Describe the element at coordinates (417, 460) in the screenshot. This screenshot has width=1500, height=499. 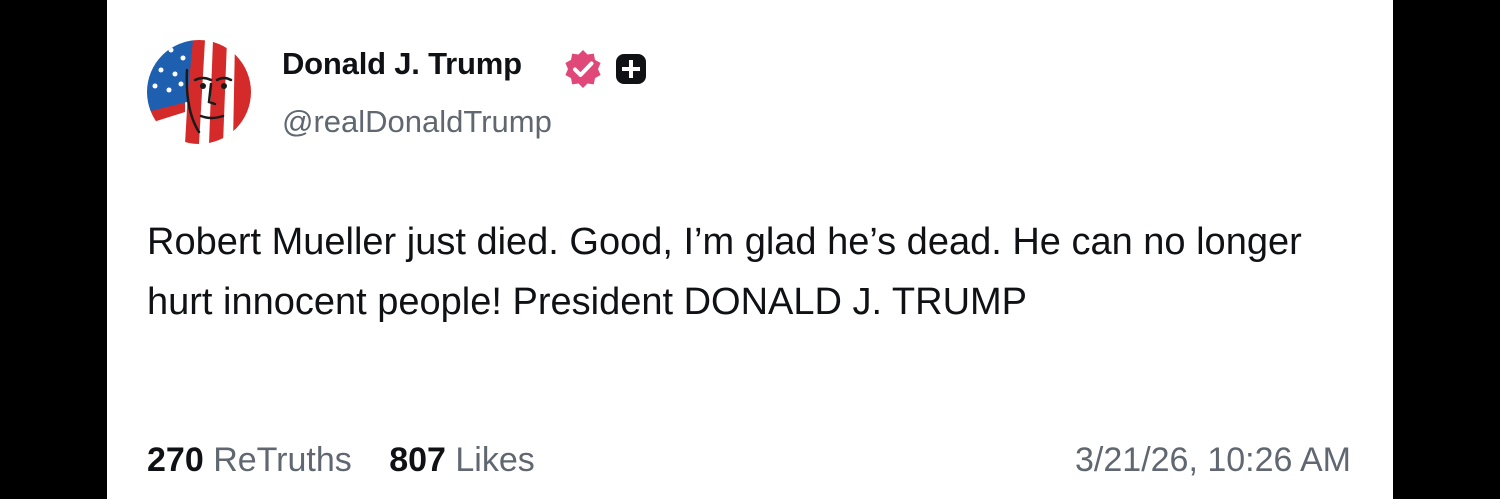
I see `likes-count: 807` at that location.